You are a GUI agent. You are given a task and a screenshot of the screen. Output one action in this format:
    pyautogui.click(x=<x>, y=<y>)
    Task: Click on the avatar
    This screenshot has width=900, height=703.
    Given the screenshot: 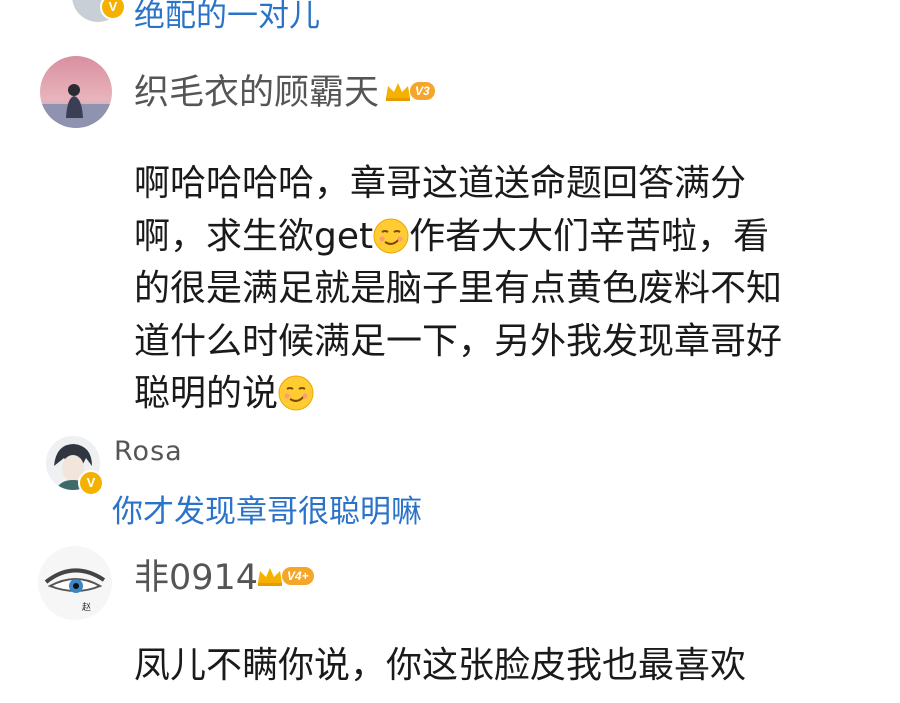 What is the action you would take?
    pyautogui.click(x=76, y=92)
    